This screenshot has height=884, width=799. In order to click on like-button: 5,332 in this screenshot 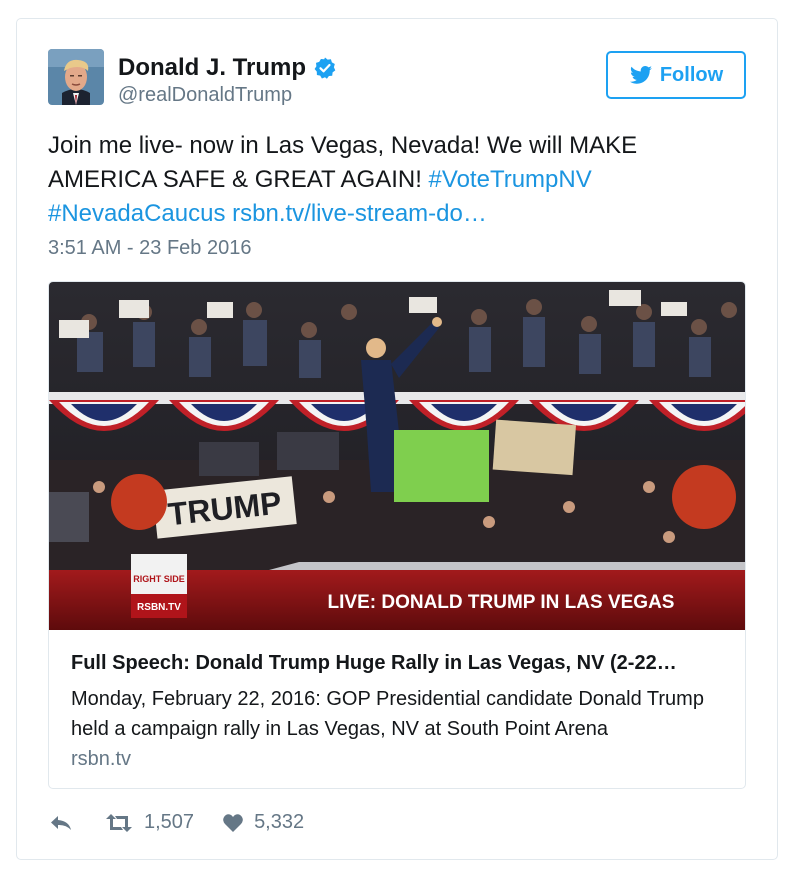, I will do `click(263, 822)`.